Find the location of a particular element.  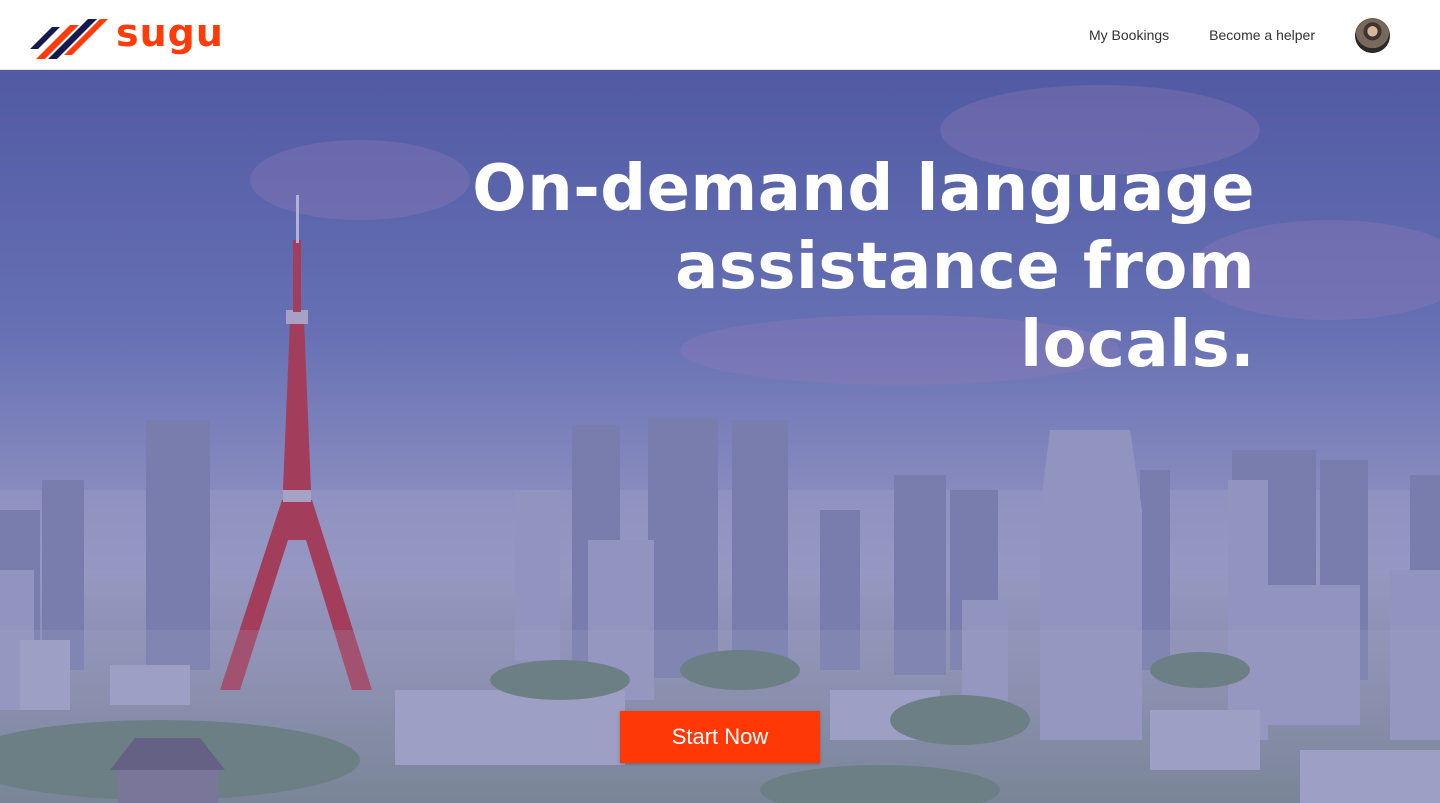

logo-link: sugu is located at coordinates (127, 35).